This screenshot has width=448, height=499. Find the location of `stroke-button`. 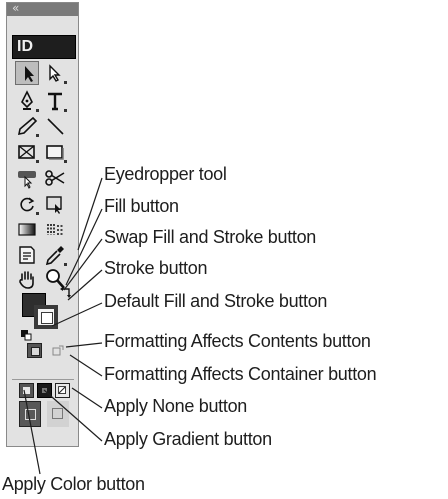

stroke-button is located at coordinates (46, 317).